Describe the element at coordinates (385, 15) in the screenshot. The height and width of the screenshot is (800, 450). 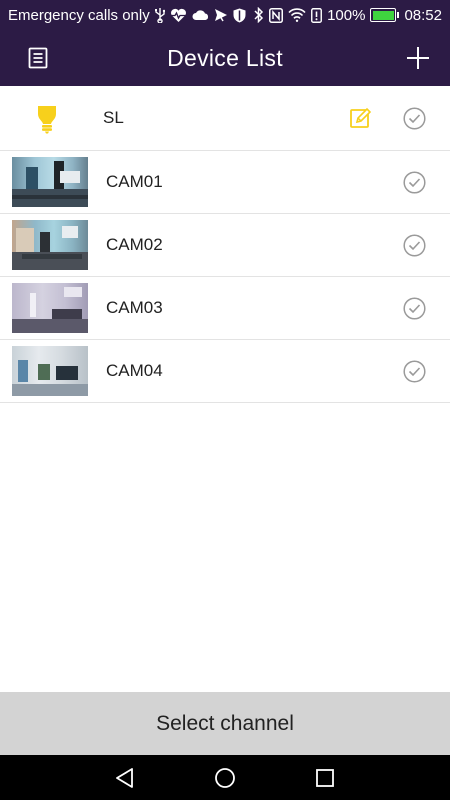
I see `battery-icon` at that location.